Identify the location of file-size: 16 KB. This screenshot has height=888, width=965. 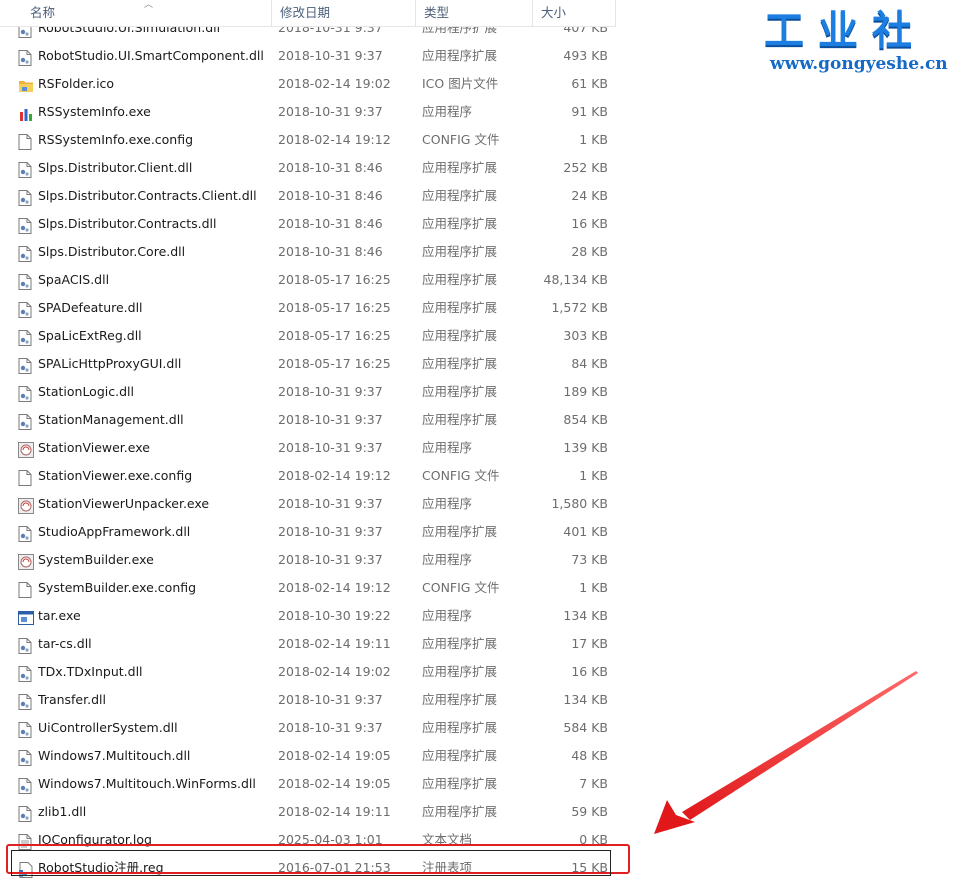
(589, 223).